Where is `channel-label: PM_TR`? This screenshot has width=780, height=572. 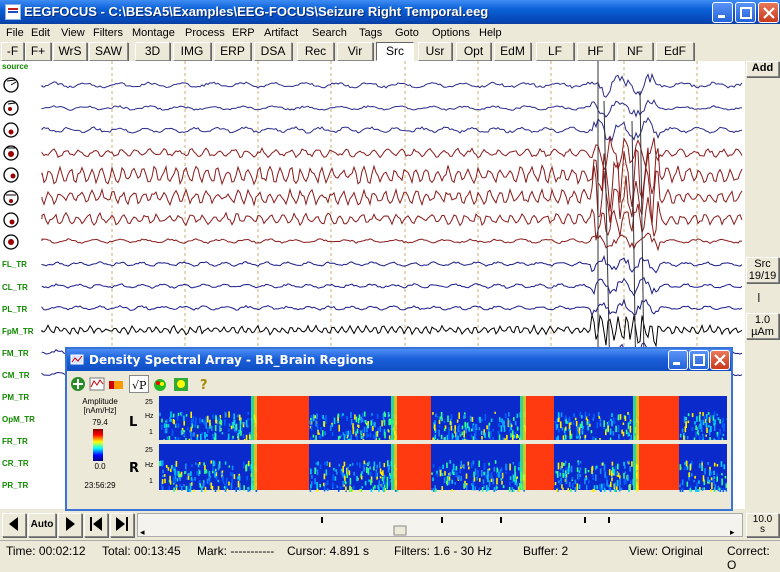
channel-label: PM_TR is located at coordinates (15, 397).